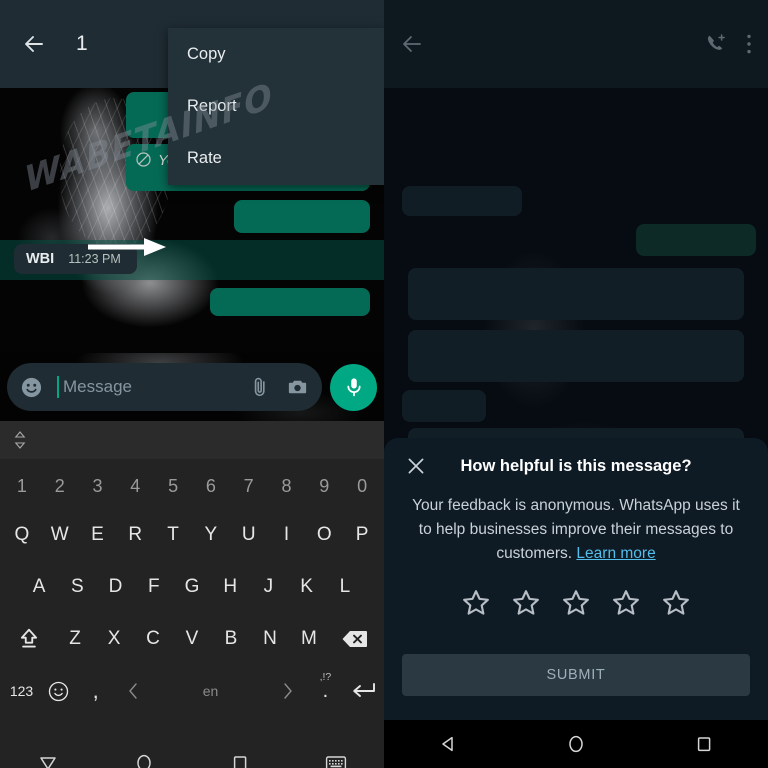  Describe the element at coordinates (276, 106) in the screenshot. I see `menu-item-report: Report` at that location.